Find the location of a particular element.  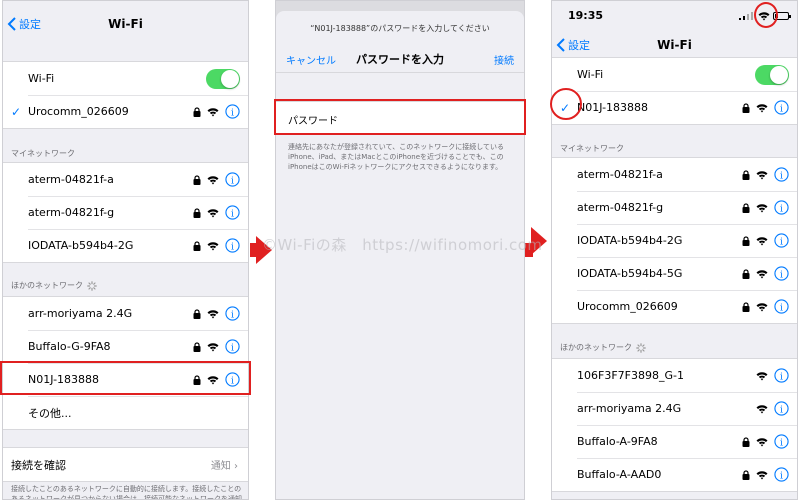

network-name: IODATA-b594b4-5G is located at coordinates (630, 273).